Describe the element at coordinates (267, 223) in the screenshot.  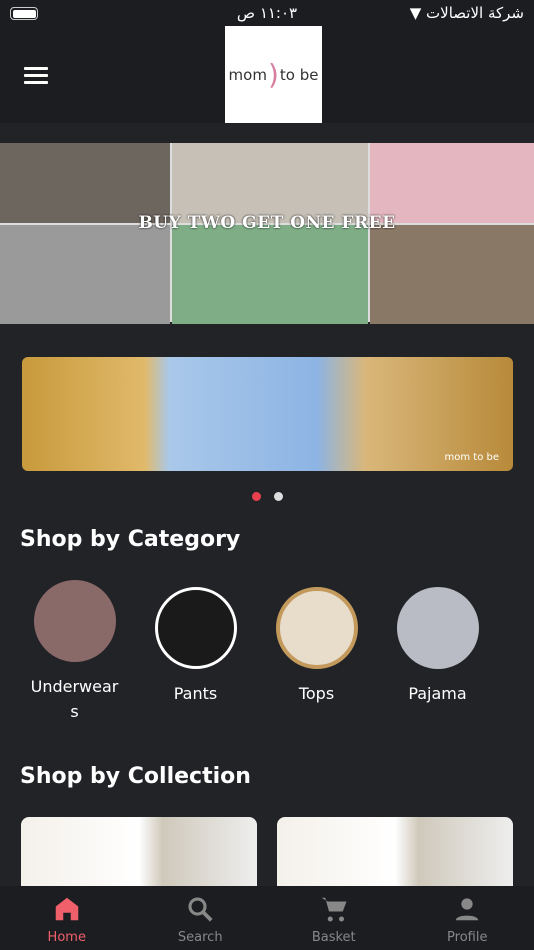
I see `promo-text: BUY TWO GET ONE FREE` at that location.